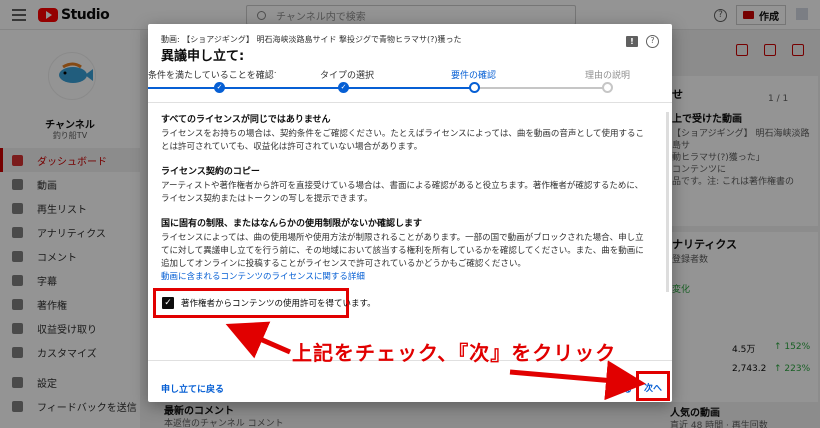 The width and height of the screenshot is (820, 428). Describe the element at coordinates (454, 353) in the screenshot. I see `annotation-text: 上記をチェック、『次』をクリック` at that location.